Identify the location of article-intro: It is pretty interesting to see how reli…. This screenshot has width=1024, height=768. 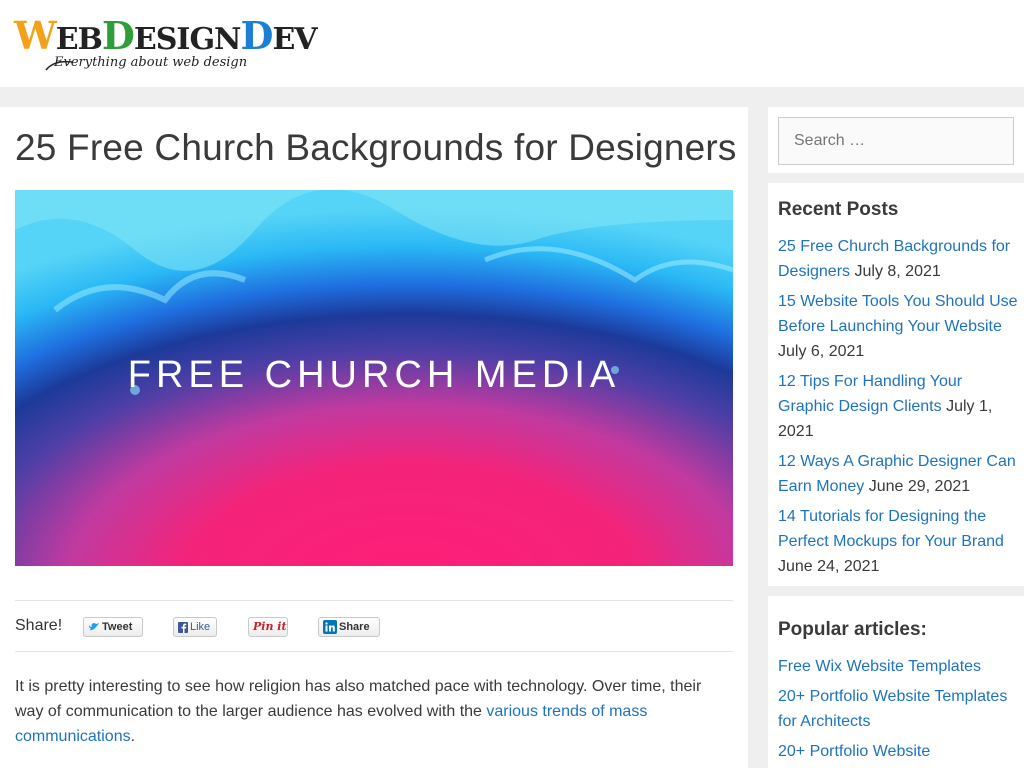
(374, 711).